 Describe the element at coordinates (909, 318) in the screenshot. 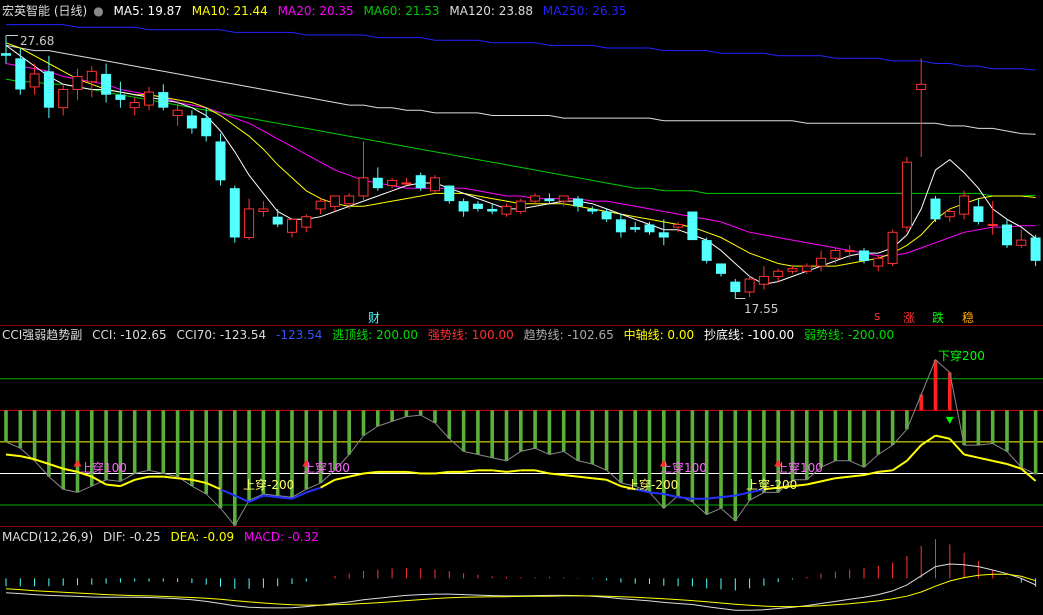

I see `zhang-marker: 涨` at that location.